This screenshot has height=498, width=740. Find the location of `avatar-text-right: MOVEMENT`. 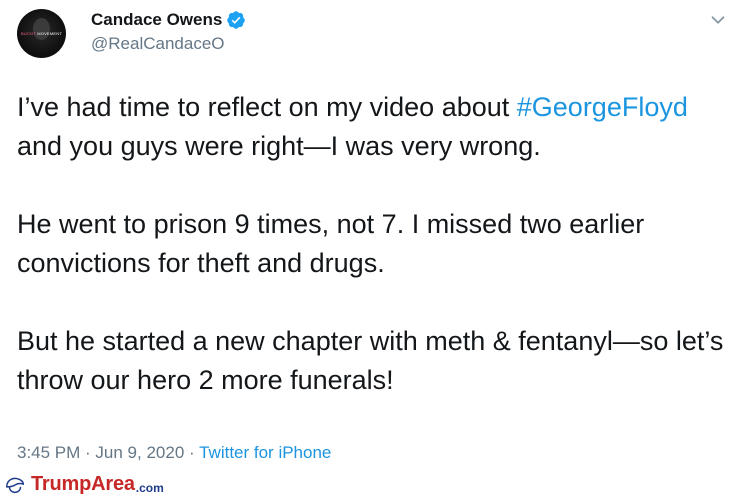

avatar-text-right: MOVEMENT is located at coordinates (49, 33).